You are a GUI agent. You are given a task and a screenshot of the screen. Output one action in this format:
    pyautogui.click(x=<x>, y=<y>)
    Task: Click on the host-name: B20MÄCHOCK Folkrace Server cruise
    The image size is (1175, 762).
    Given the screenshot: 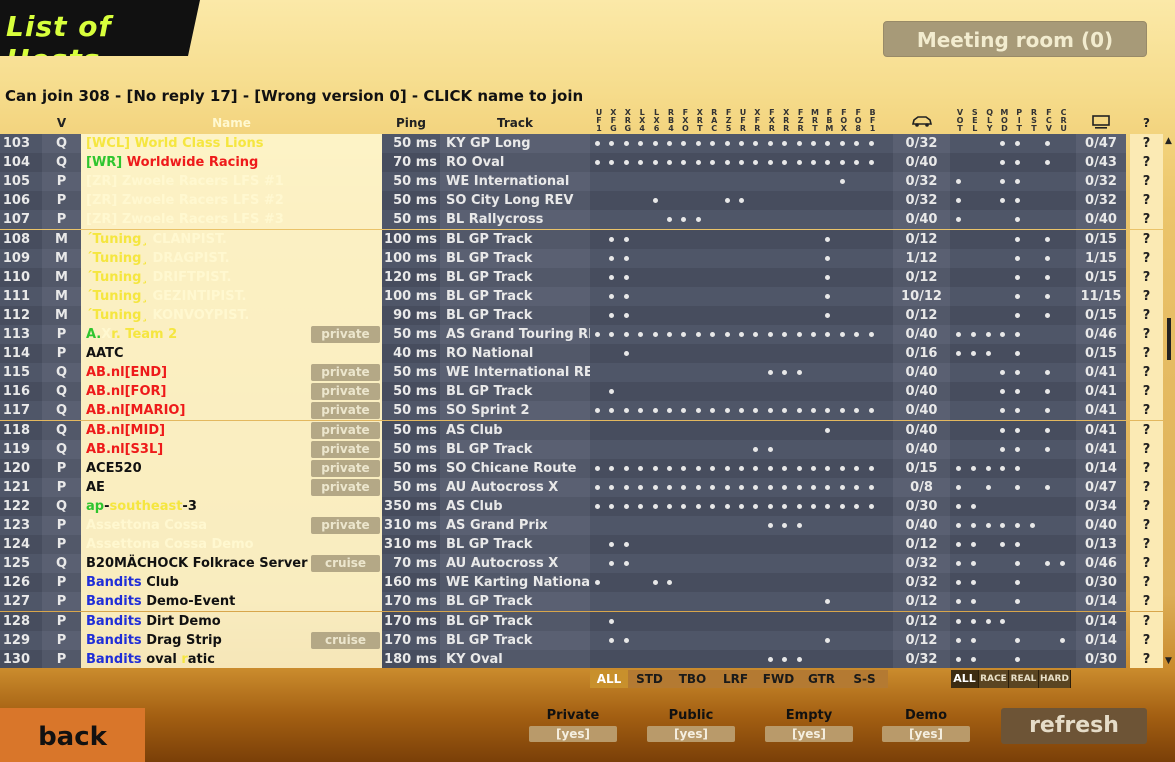 What is the action you would take?
    pyautogui.click(x=231, y=564)
    